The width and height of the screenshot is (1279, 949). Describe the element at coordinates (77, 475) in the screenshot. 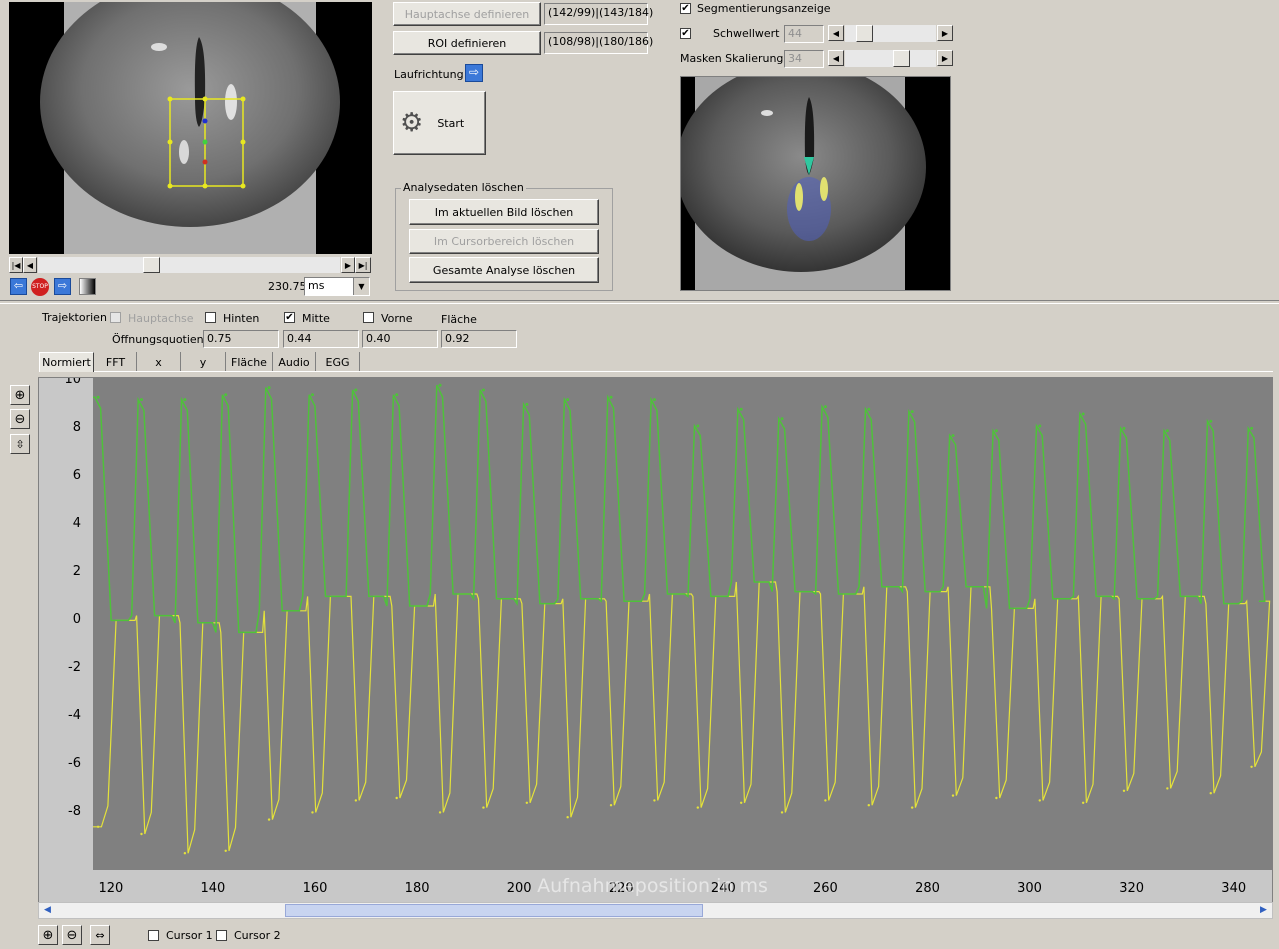

I see `y-tick-label: 6` at that location.